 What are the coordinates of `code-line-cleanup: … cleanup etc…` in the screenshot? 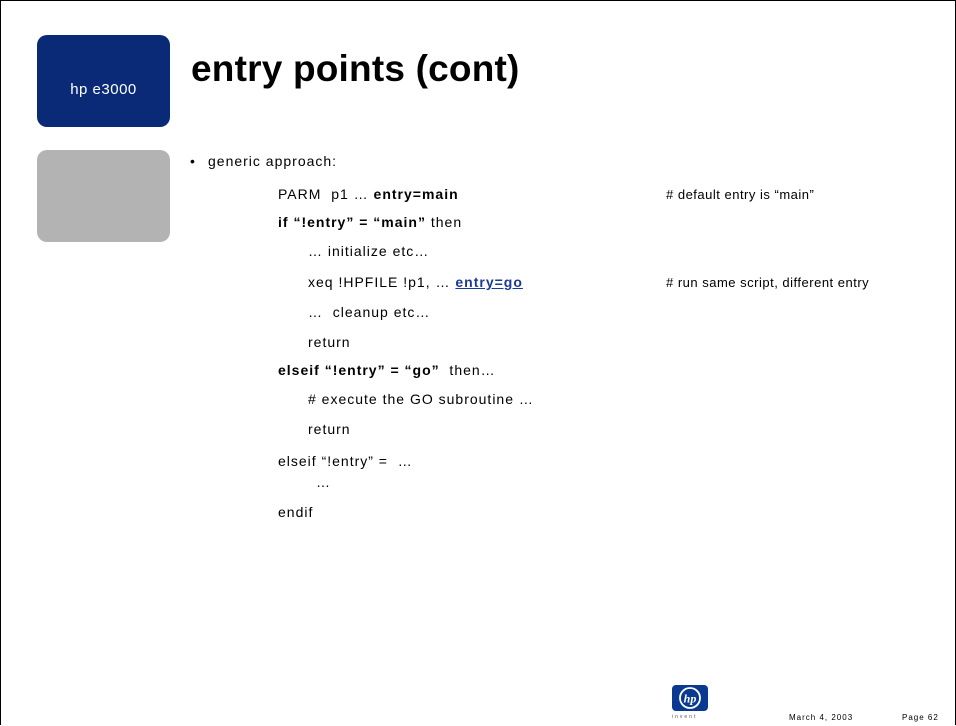 It's located at (369, 312).